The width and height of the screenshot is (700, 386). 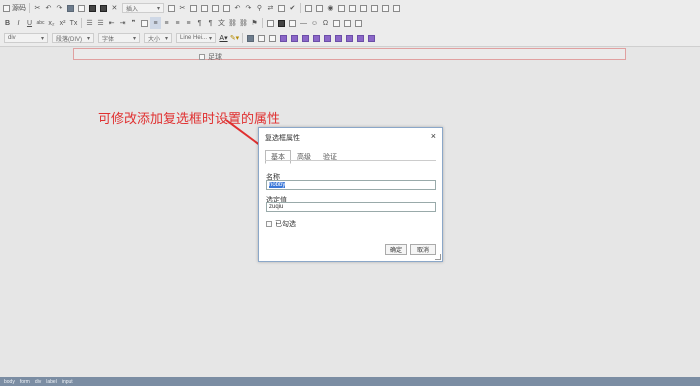 What do you see at coordinates (349, 38) in the screenshot?
I see `purple-7-icon` at bounding box center [349, 38].